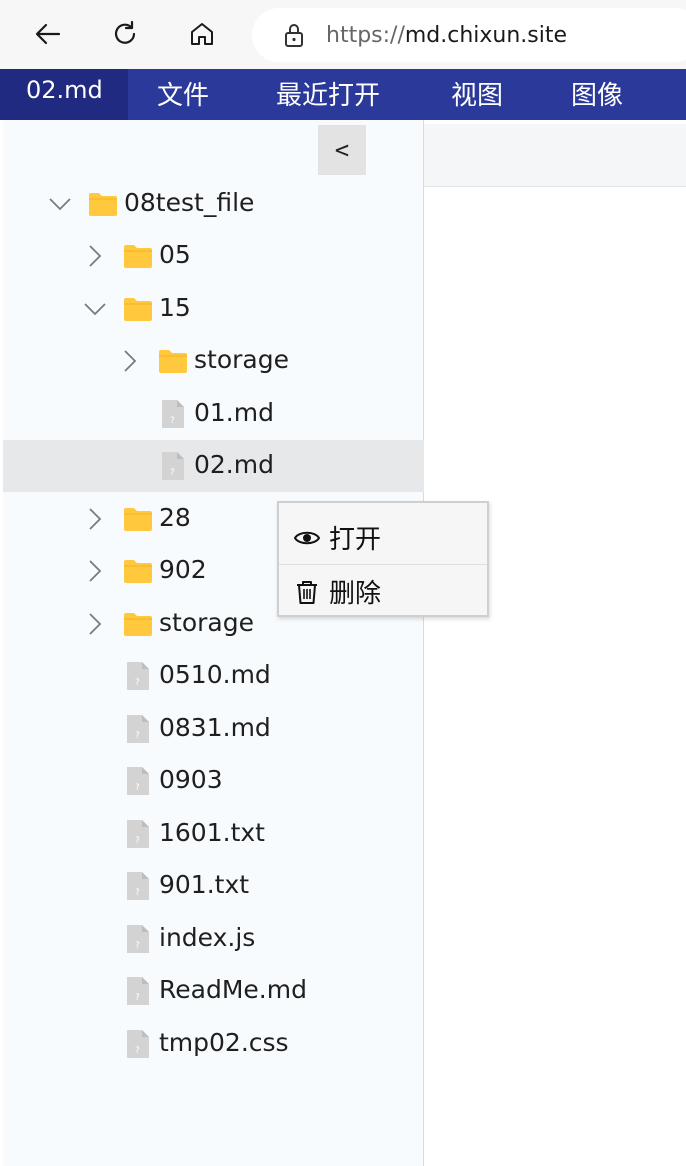 The height and width of the screenshot is (1166, 686). Describe the element at coordinates (597, 94) in the screenshot. I see `menu-image: 图像` at that location.